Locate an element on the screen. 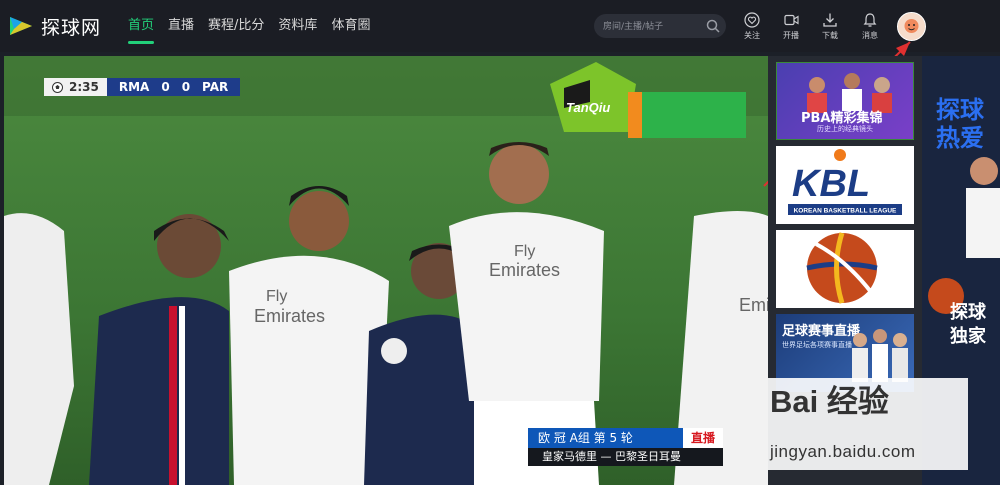 This screenshot has height=487, width=1000. scoreboard: 2:35 RMA 0 0 PAR is located at coordinates (142, 87).